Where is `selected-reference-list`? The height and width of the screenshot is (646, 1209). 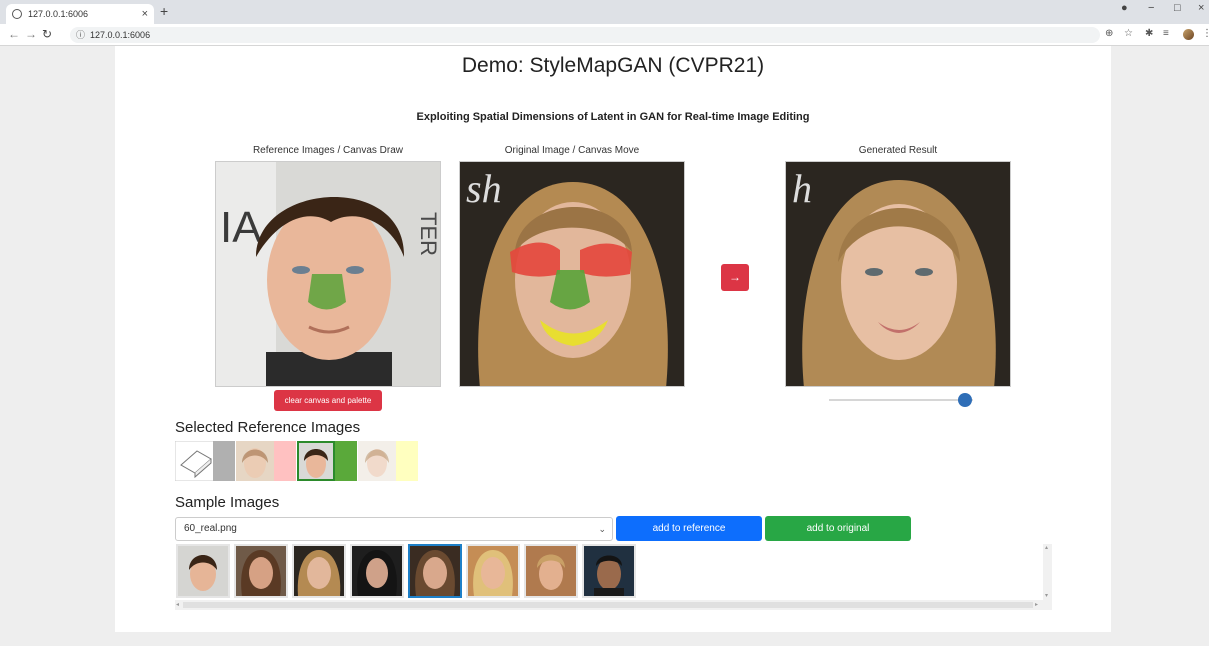 selected-reference-list is located at coordinates (297, 461).